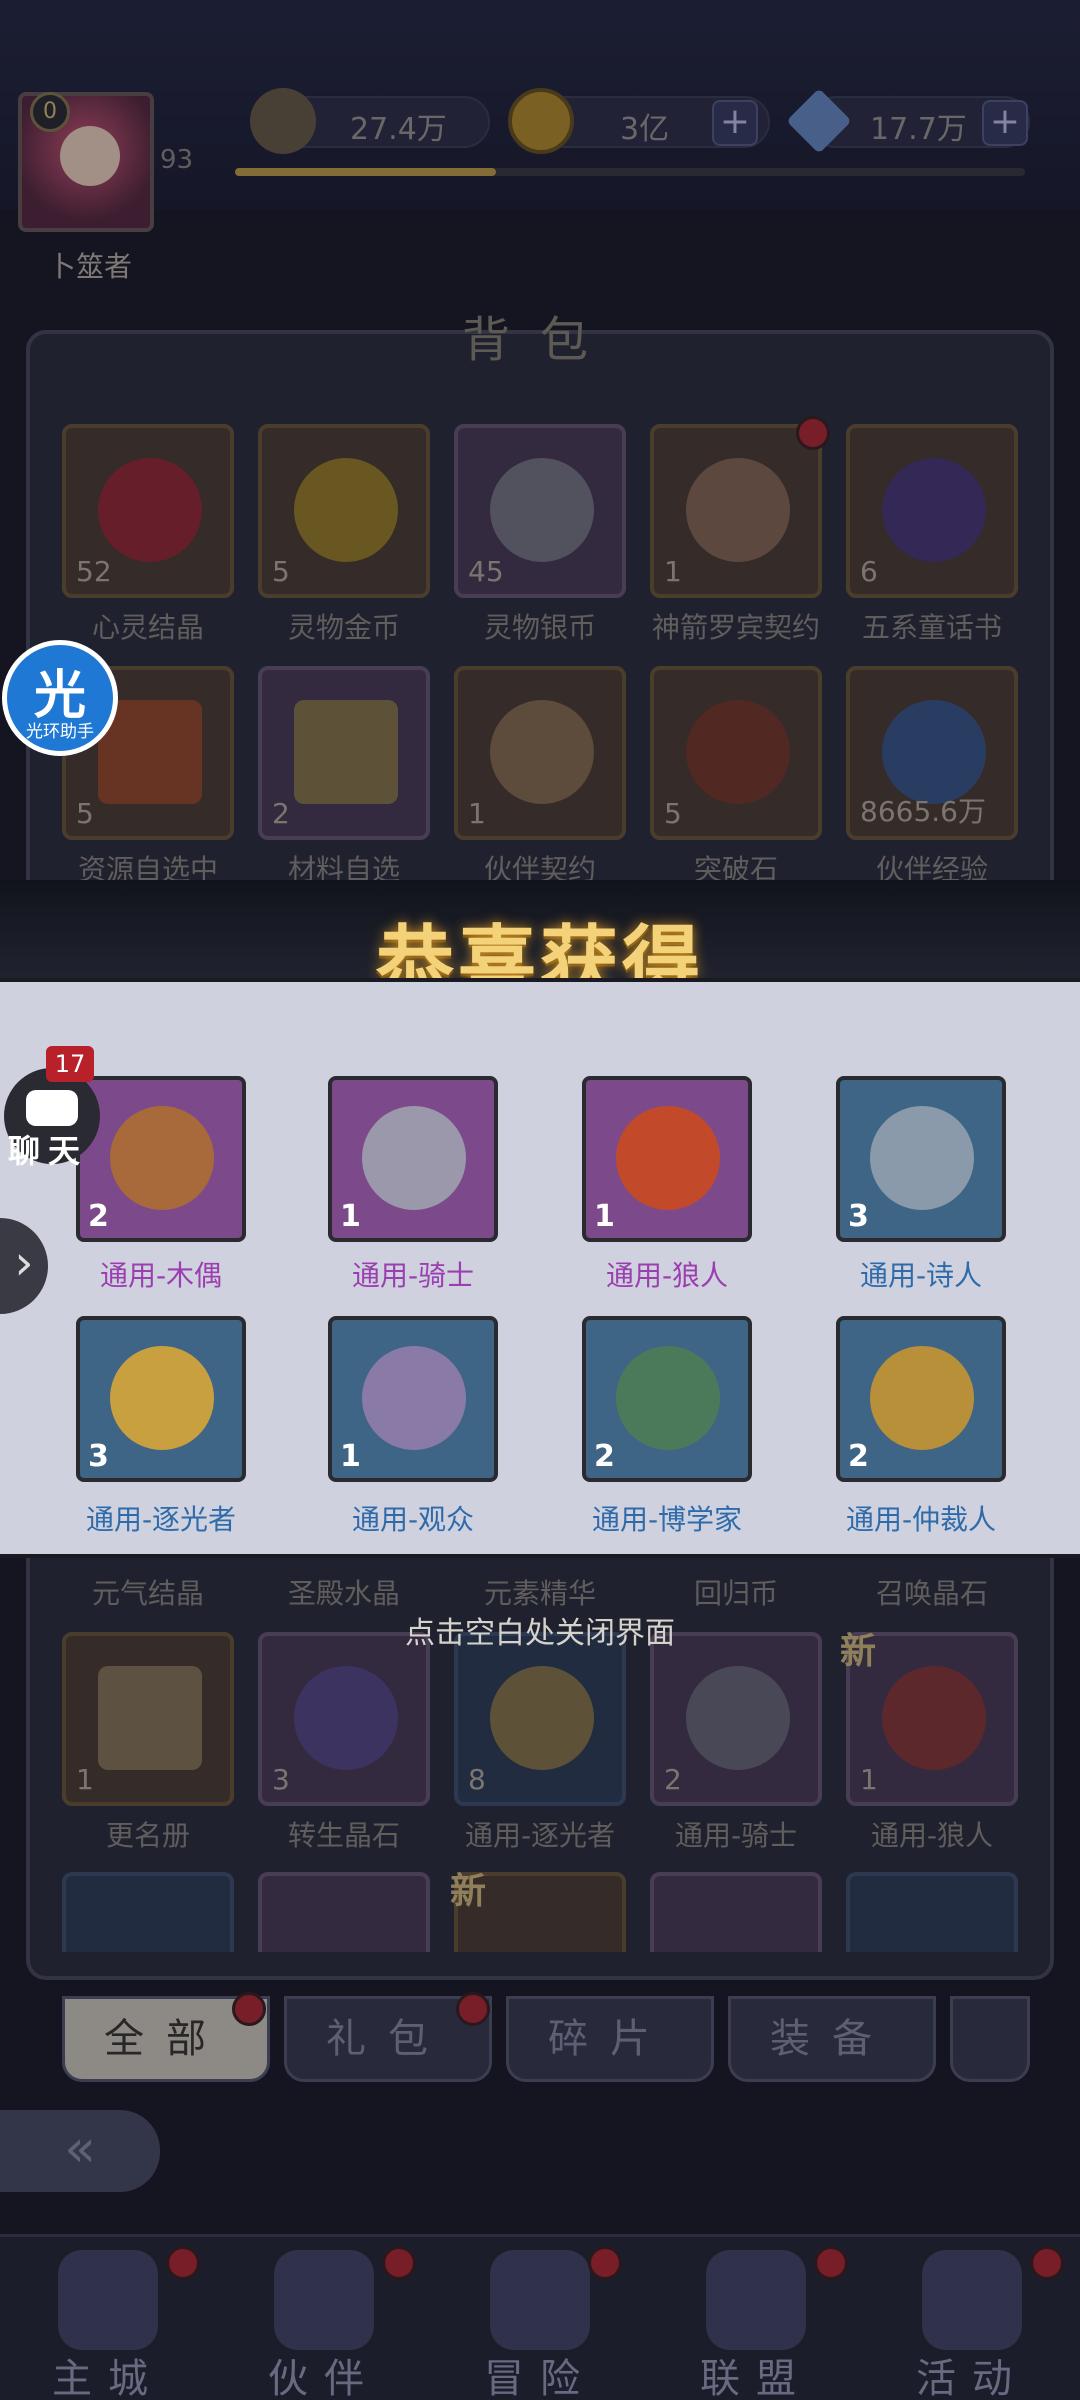 The height and width of the screenshot is (2400, 1080). What do you see at coordinates (921, 1519) in the screenshot?
I see `reward-name: 通用-仲裁人` at bounding box center [921, 1519].